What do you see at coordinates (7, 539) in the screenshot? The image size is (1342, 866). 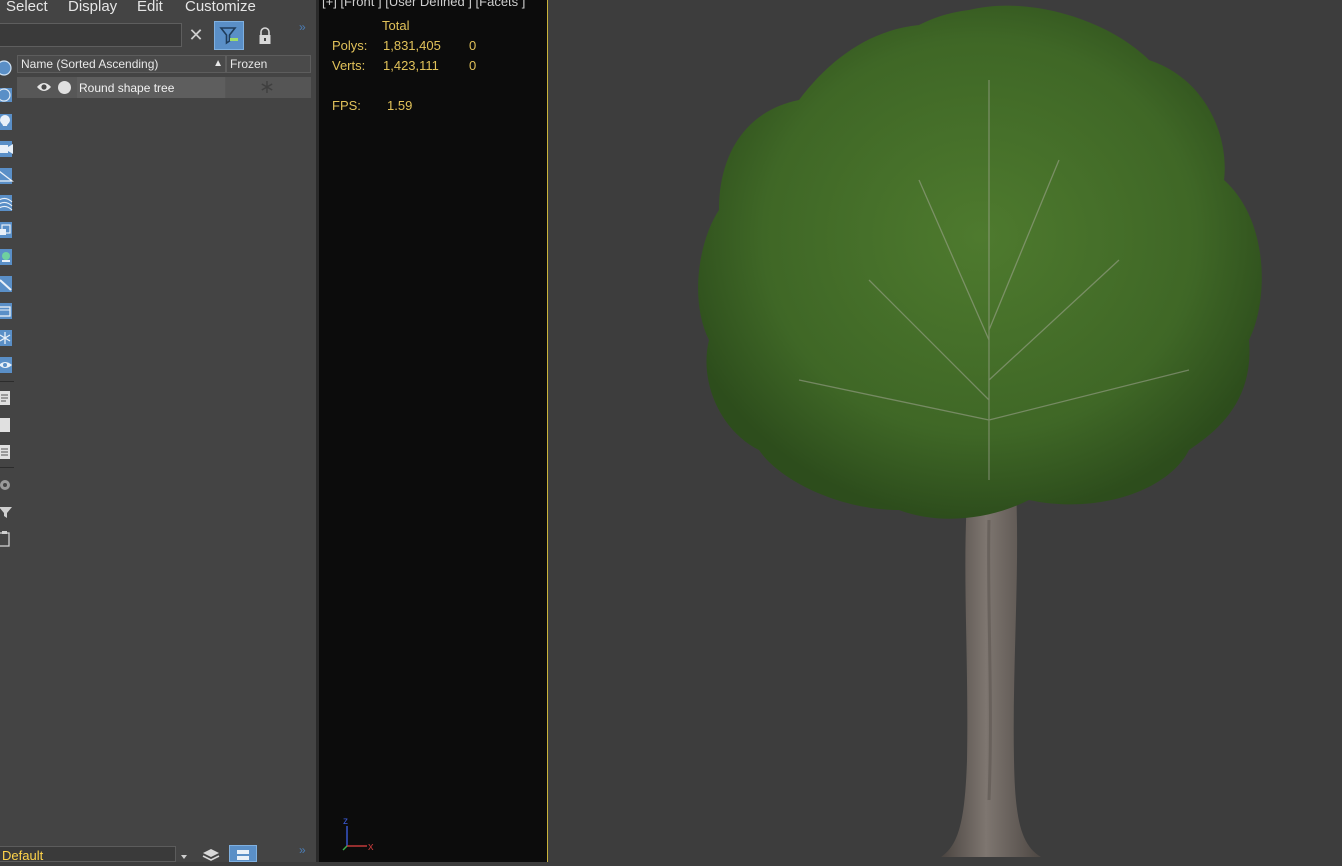 I see `clipboard-icon` at bounding box center [7, 539].